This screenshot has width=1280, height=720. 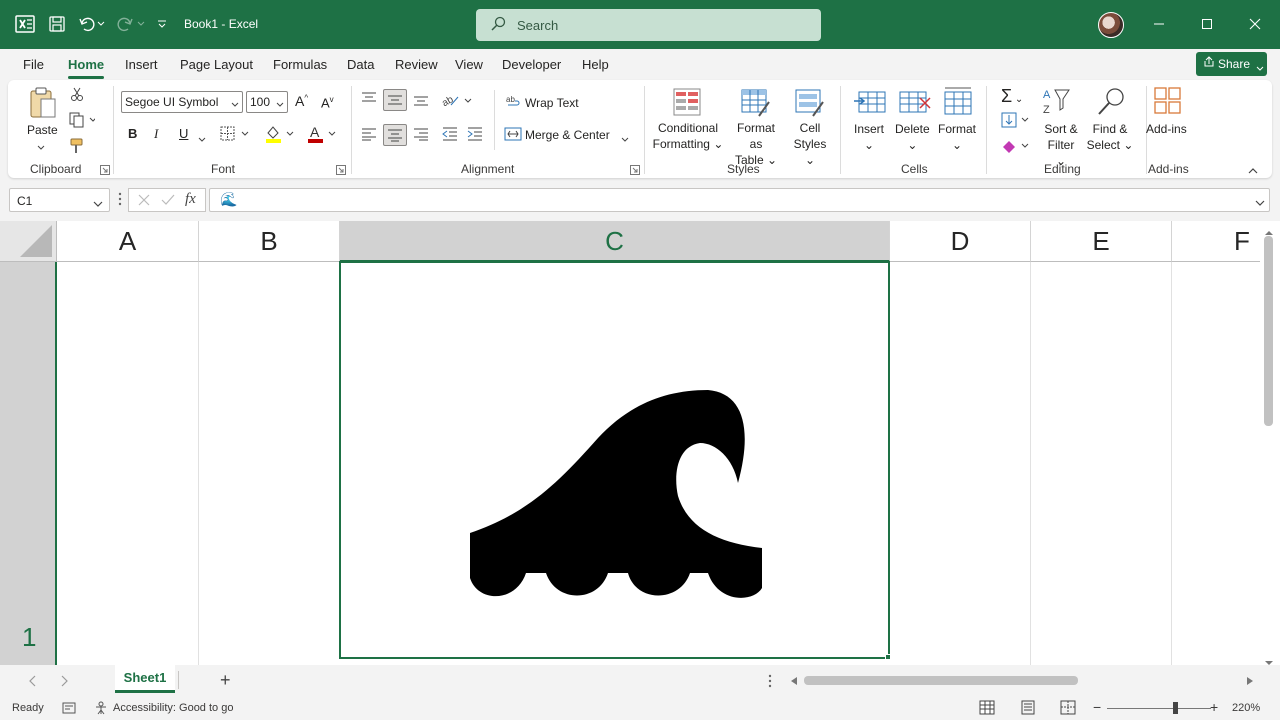 I want to click on expand-formula-icon, so click(x=1260, y=203).